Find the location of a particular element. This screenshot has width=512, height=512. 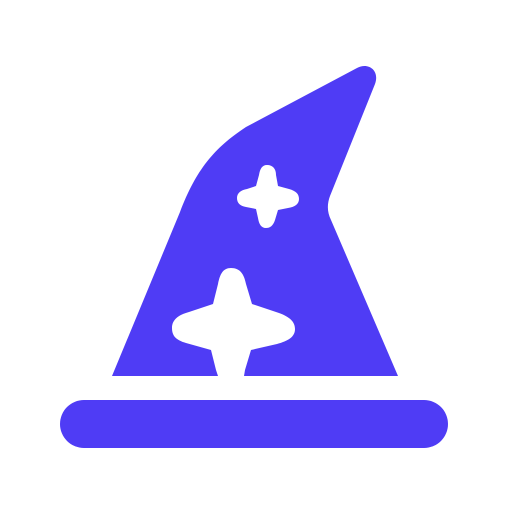

hat-brim is located at coordinates (254, 424).